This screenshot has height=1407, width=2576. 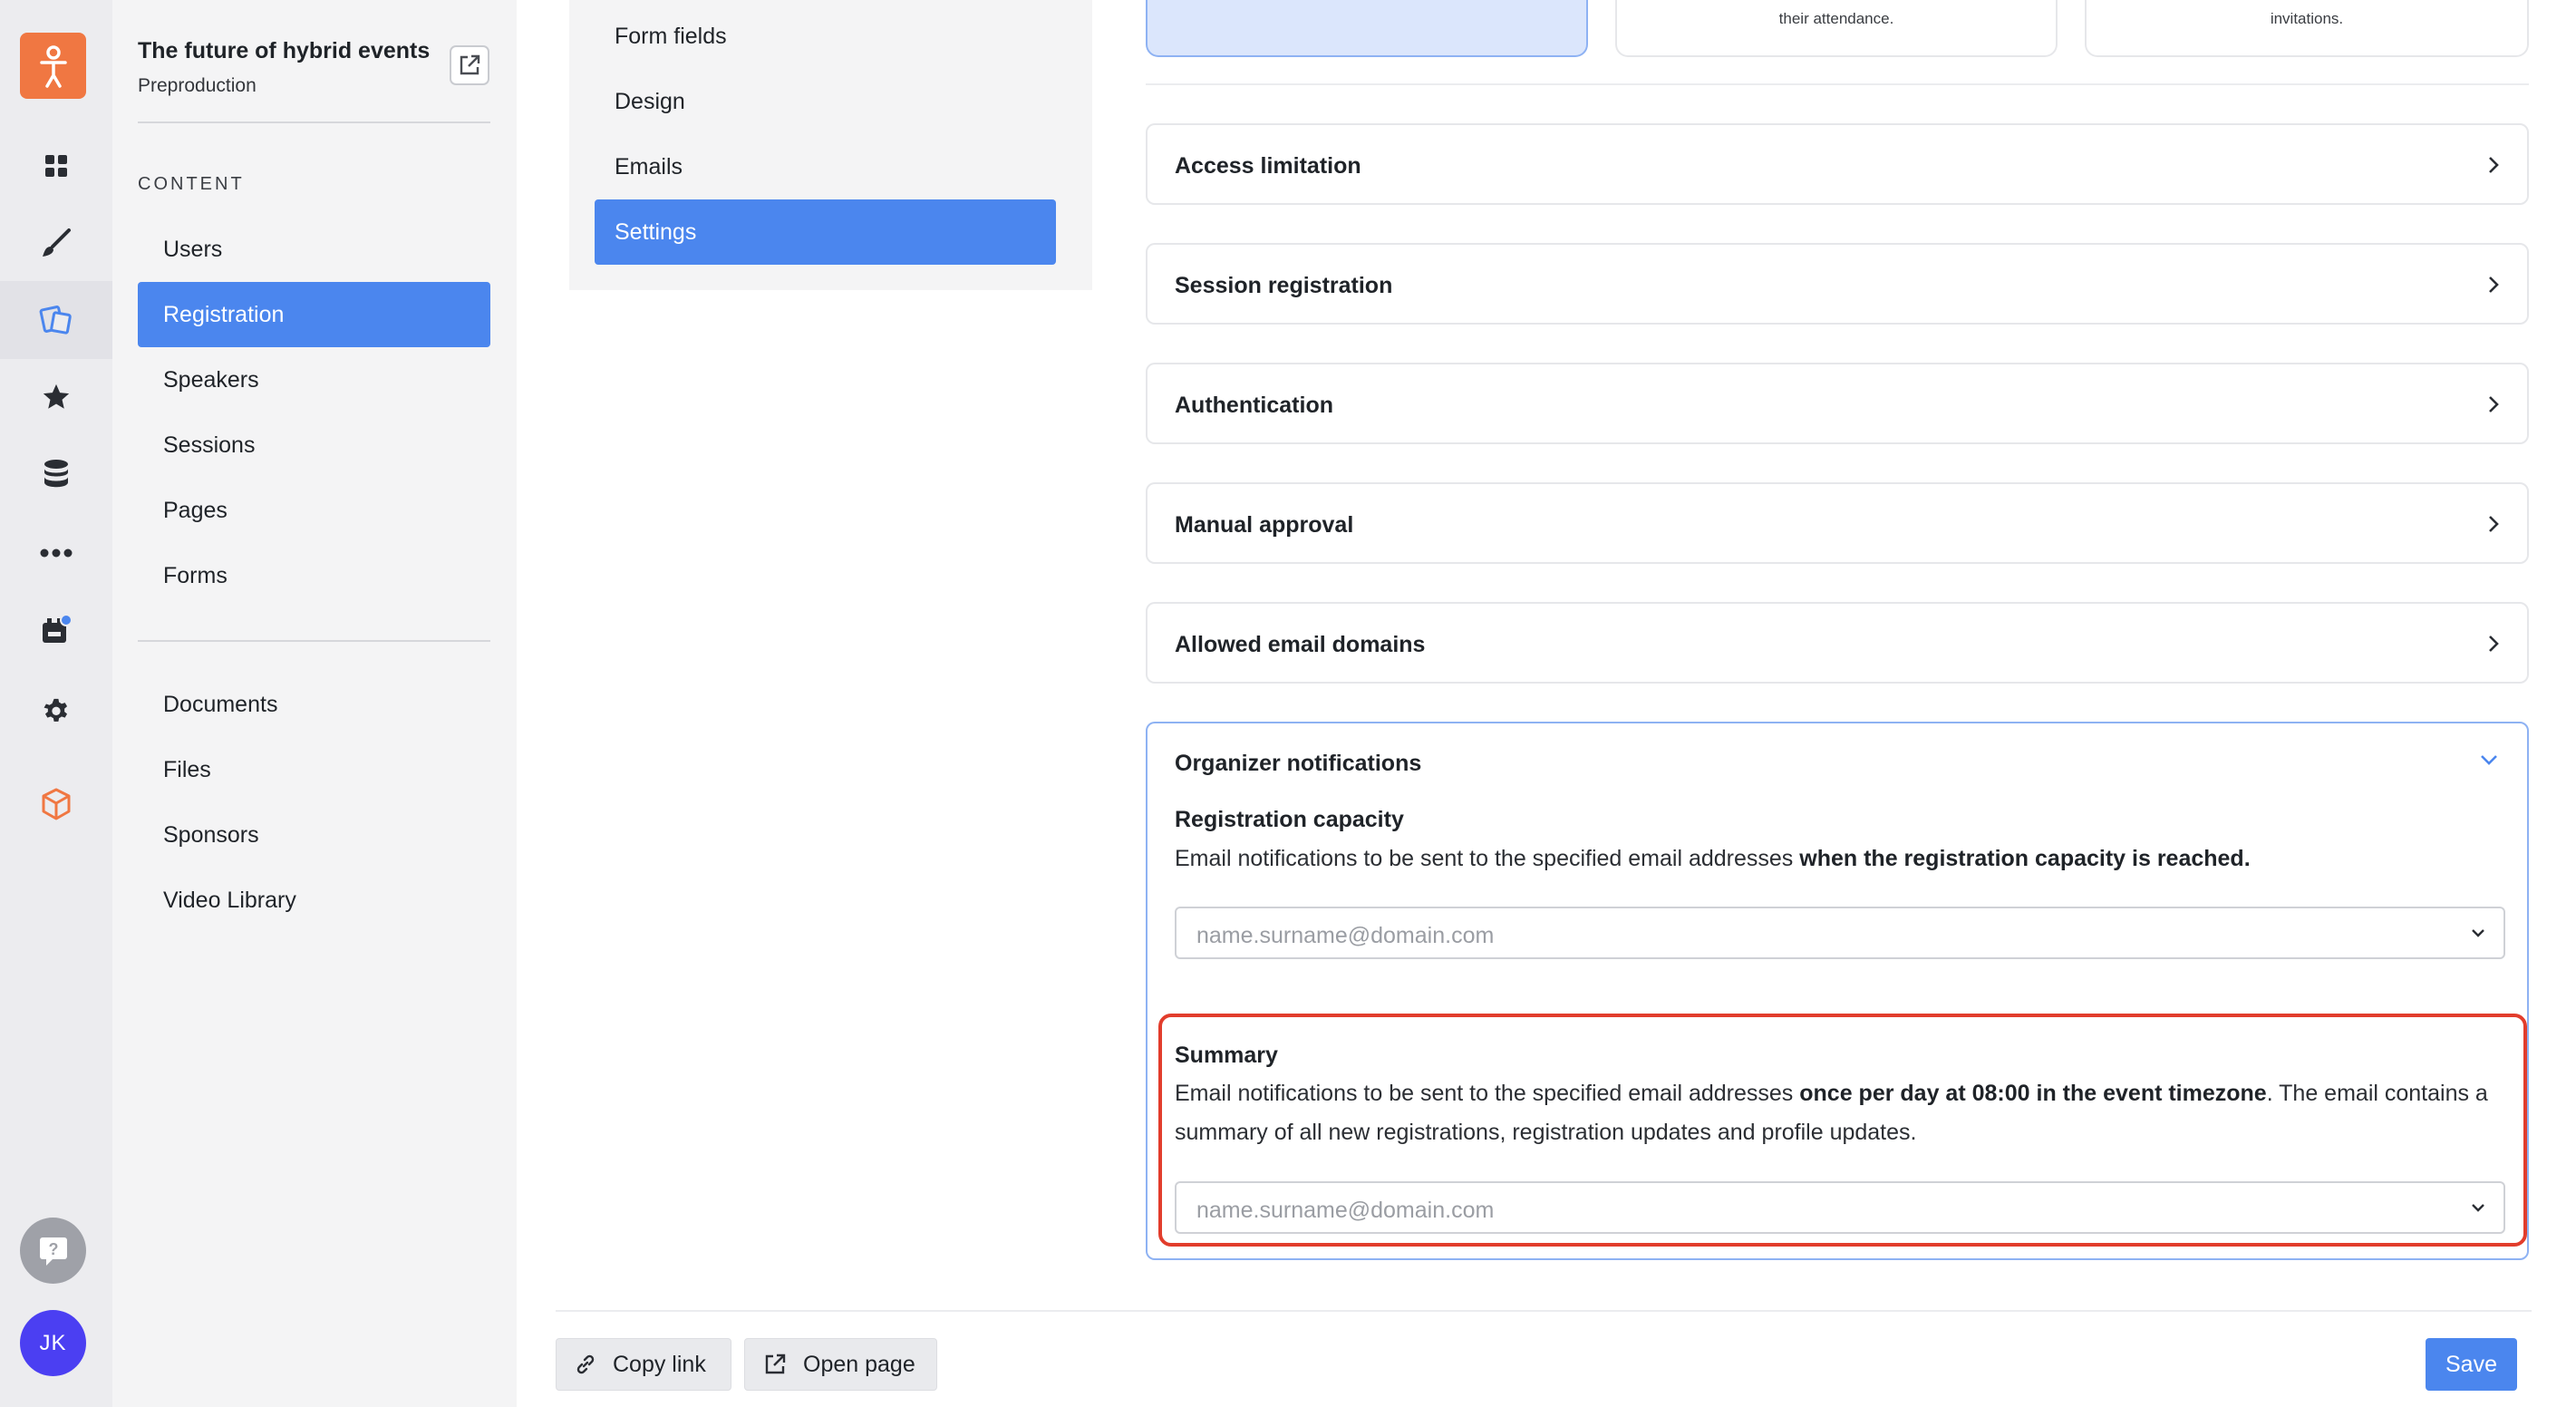 I want to click on brush-icon, so click(x=57, y=242).